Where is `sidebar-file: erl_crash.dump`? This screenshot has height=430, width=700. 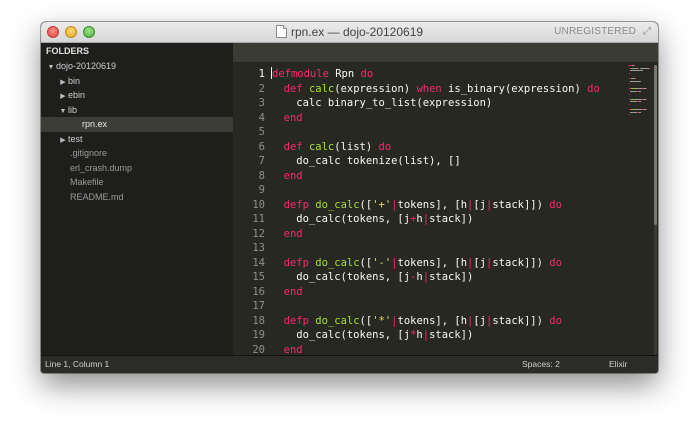 sidebar-file: erl_crash.dump is located at coordinates (137, 168).